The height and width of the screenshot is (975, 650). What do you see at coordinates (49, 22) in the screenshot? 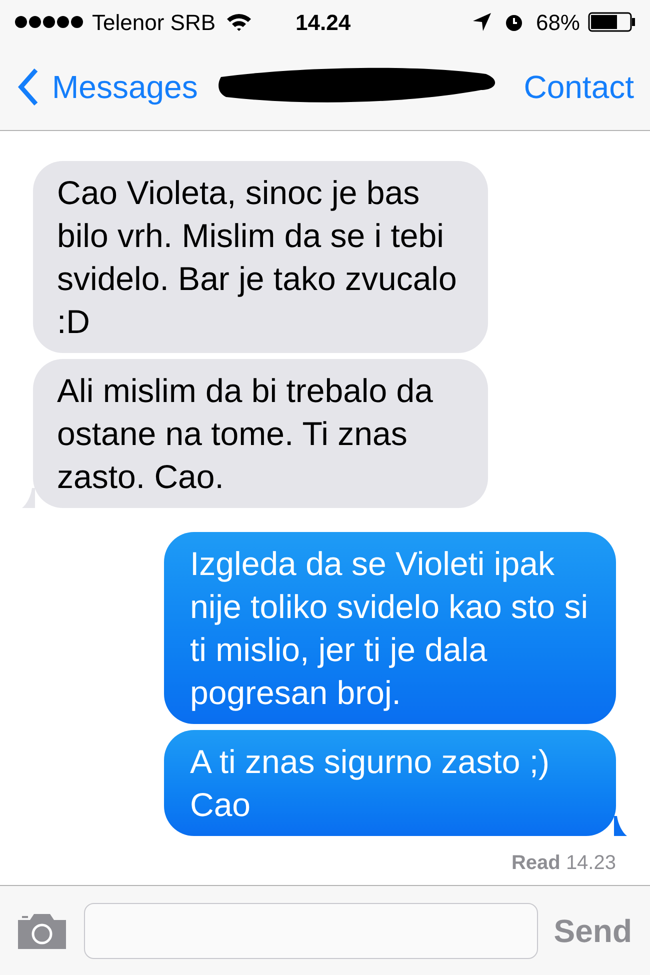
I see `signal-icon` at bounding box center [49, 22].